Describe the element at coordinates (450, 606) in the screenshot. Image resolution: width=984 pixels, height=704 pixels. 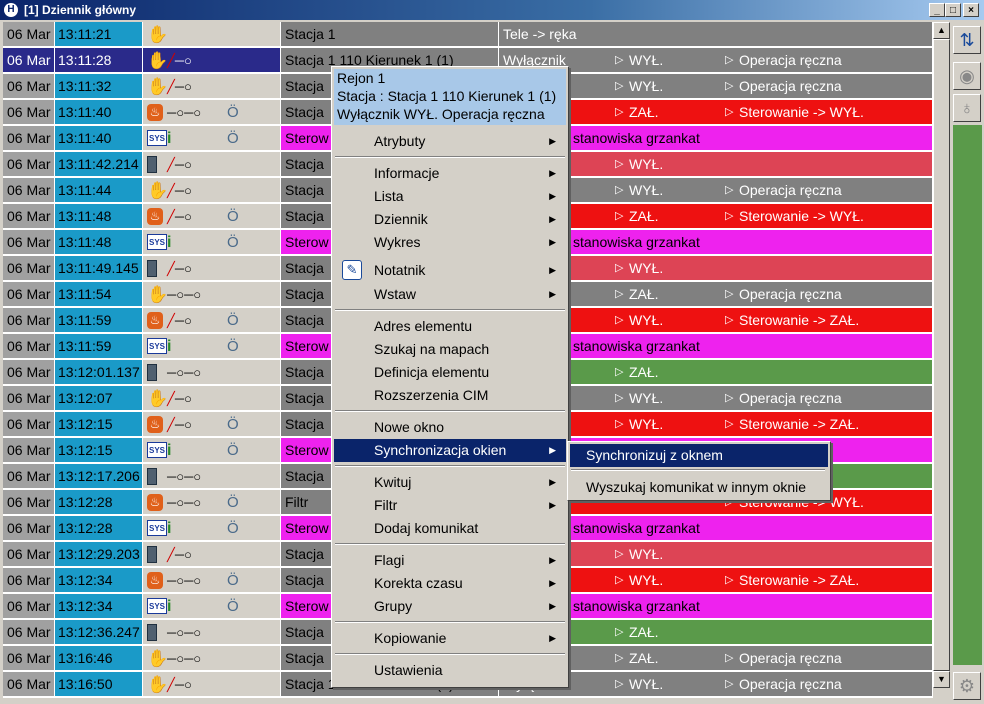
I see `menu-item-grupy: Grupy ▶` at that location.